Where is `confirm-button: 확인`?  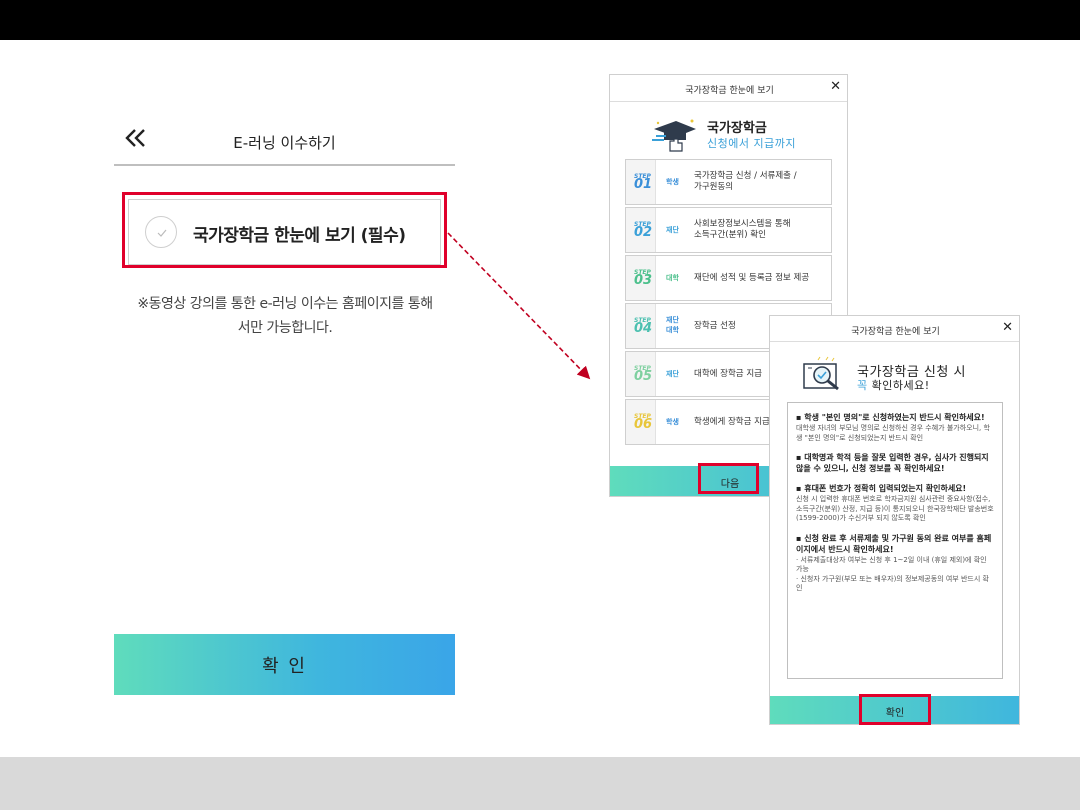 confirm-button: 확인 is located at coordinates (895, 711).